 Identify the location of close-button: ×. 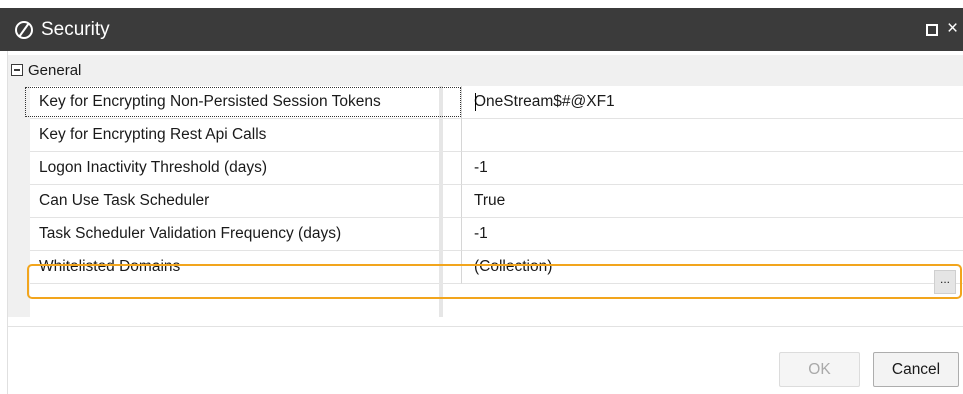
(955, 29).